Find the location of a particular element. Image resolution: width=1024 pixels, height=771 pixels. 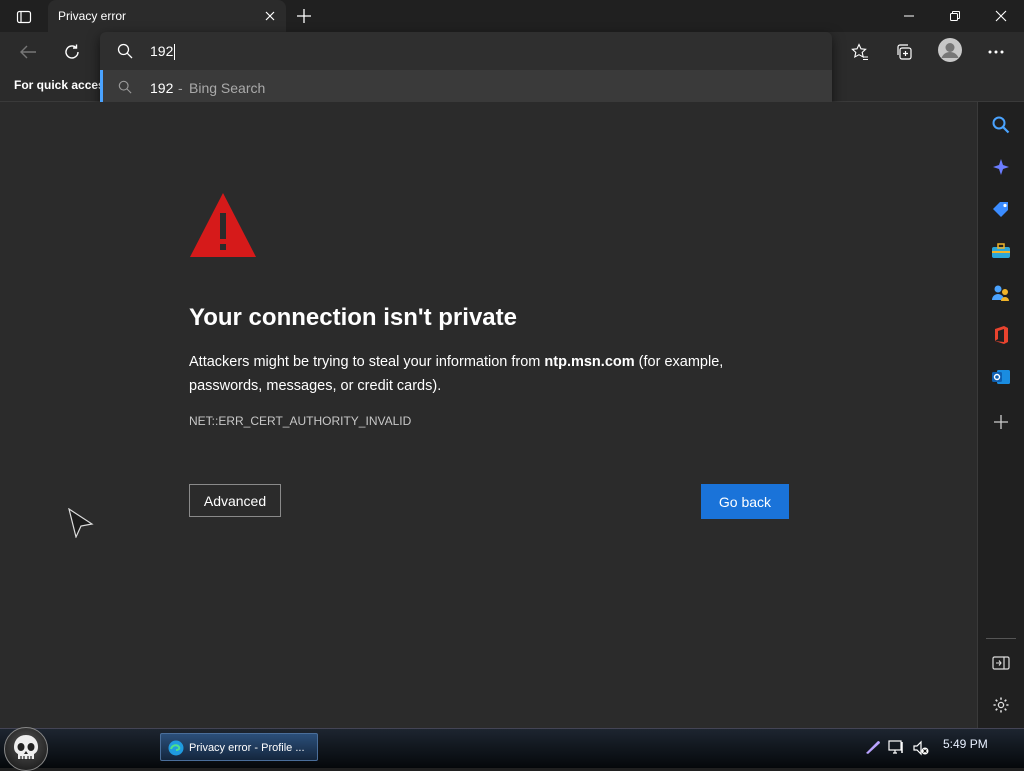

title-bar: Privacy error is located at coordinates (512, 16).